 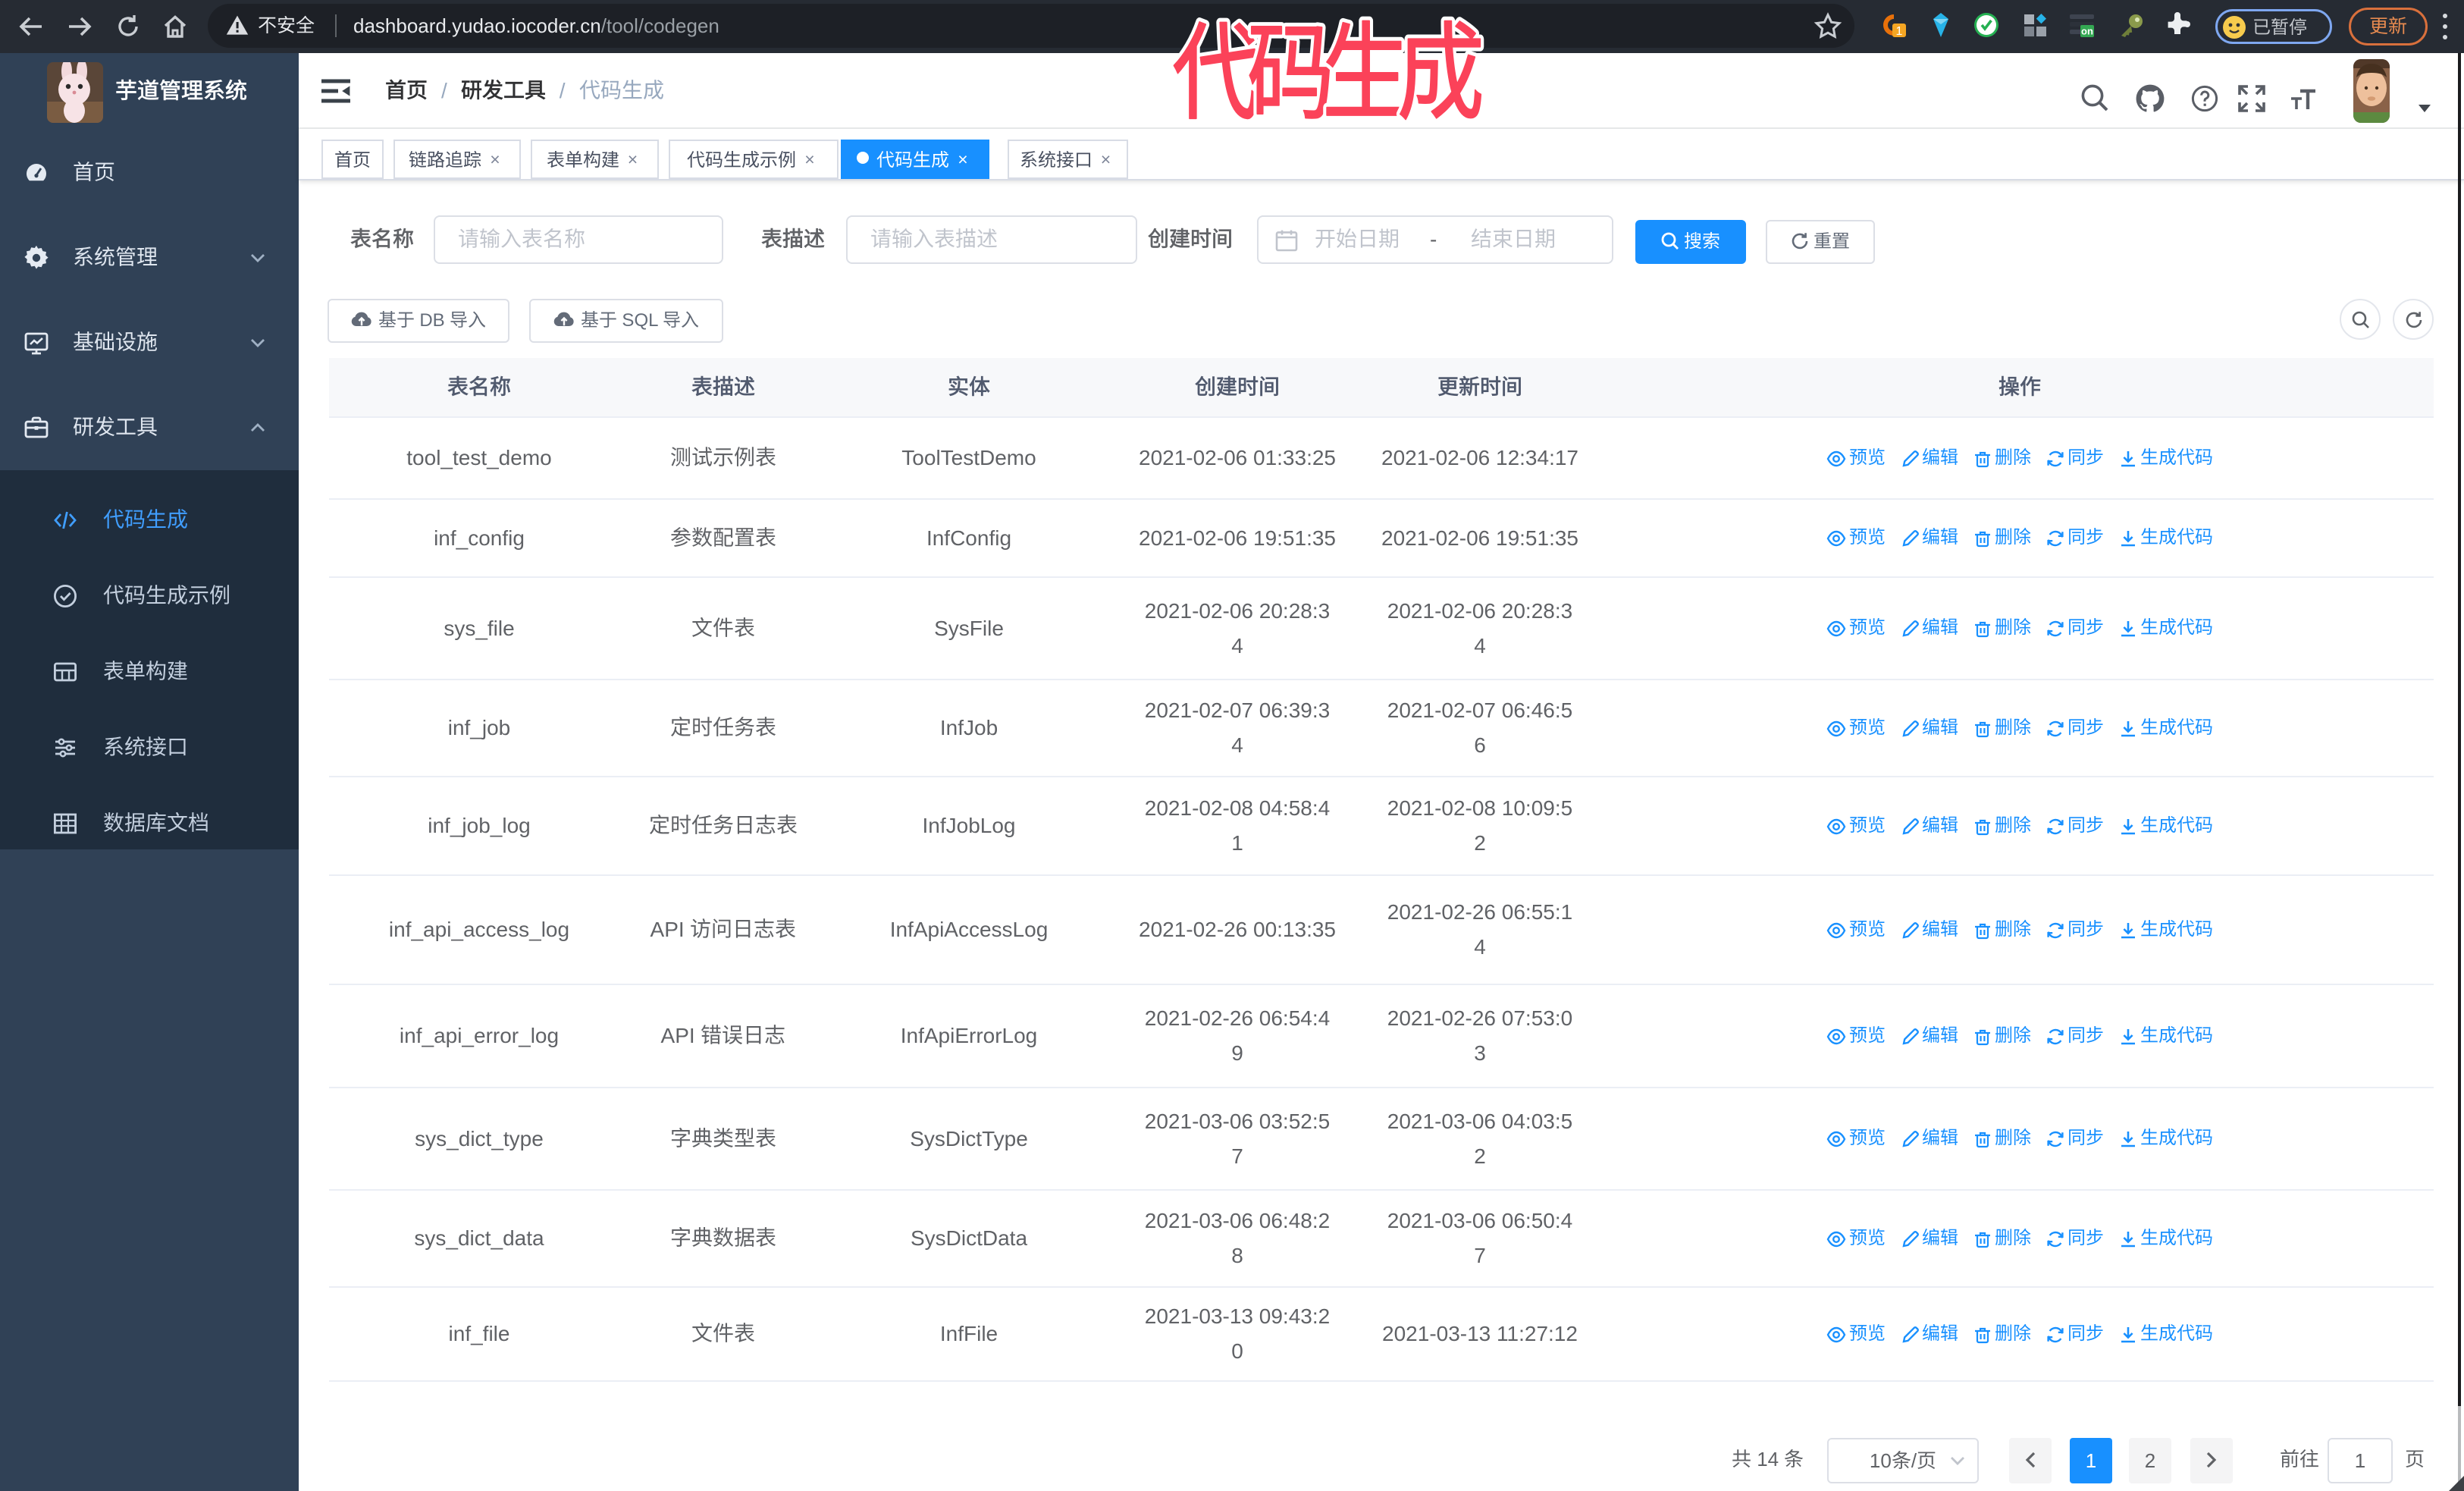 What do you see at coordinates (2087, 31) in the screenshot?
I see `svg-text: on` at bounding box center [2087, 31].